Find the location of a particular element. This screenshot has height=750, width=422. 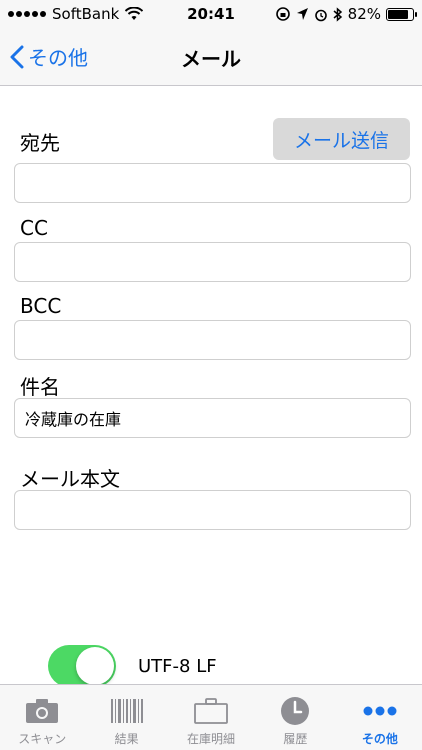

body-label: メール本文 is located at coordinates (70, 479).